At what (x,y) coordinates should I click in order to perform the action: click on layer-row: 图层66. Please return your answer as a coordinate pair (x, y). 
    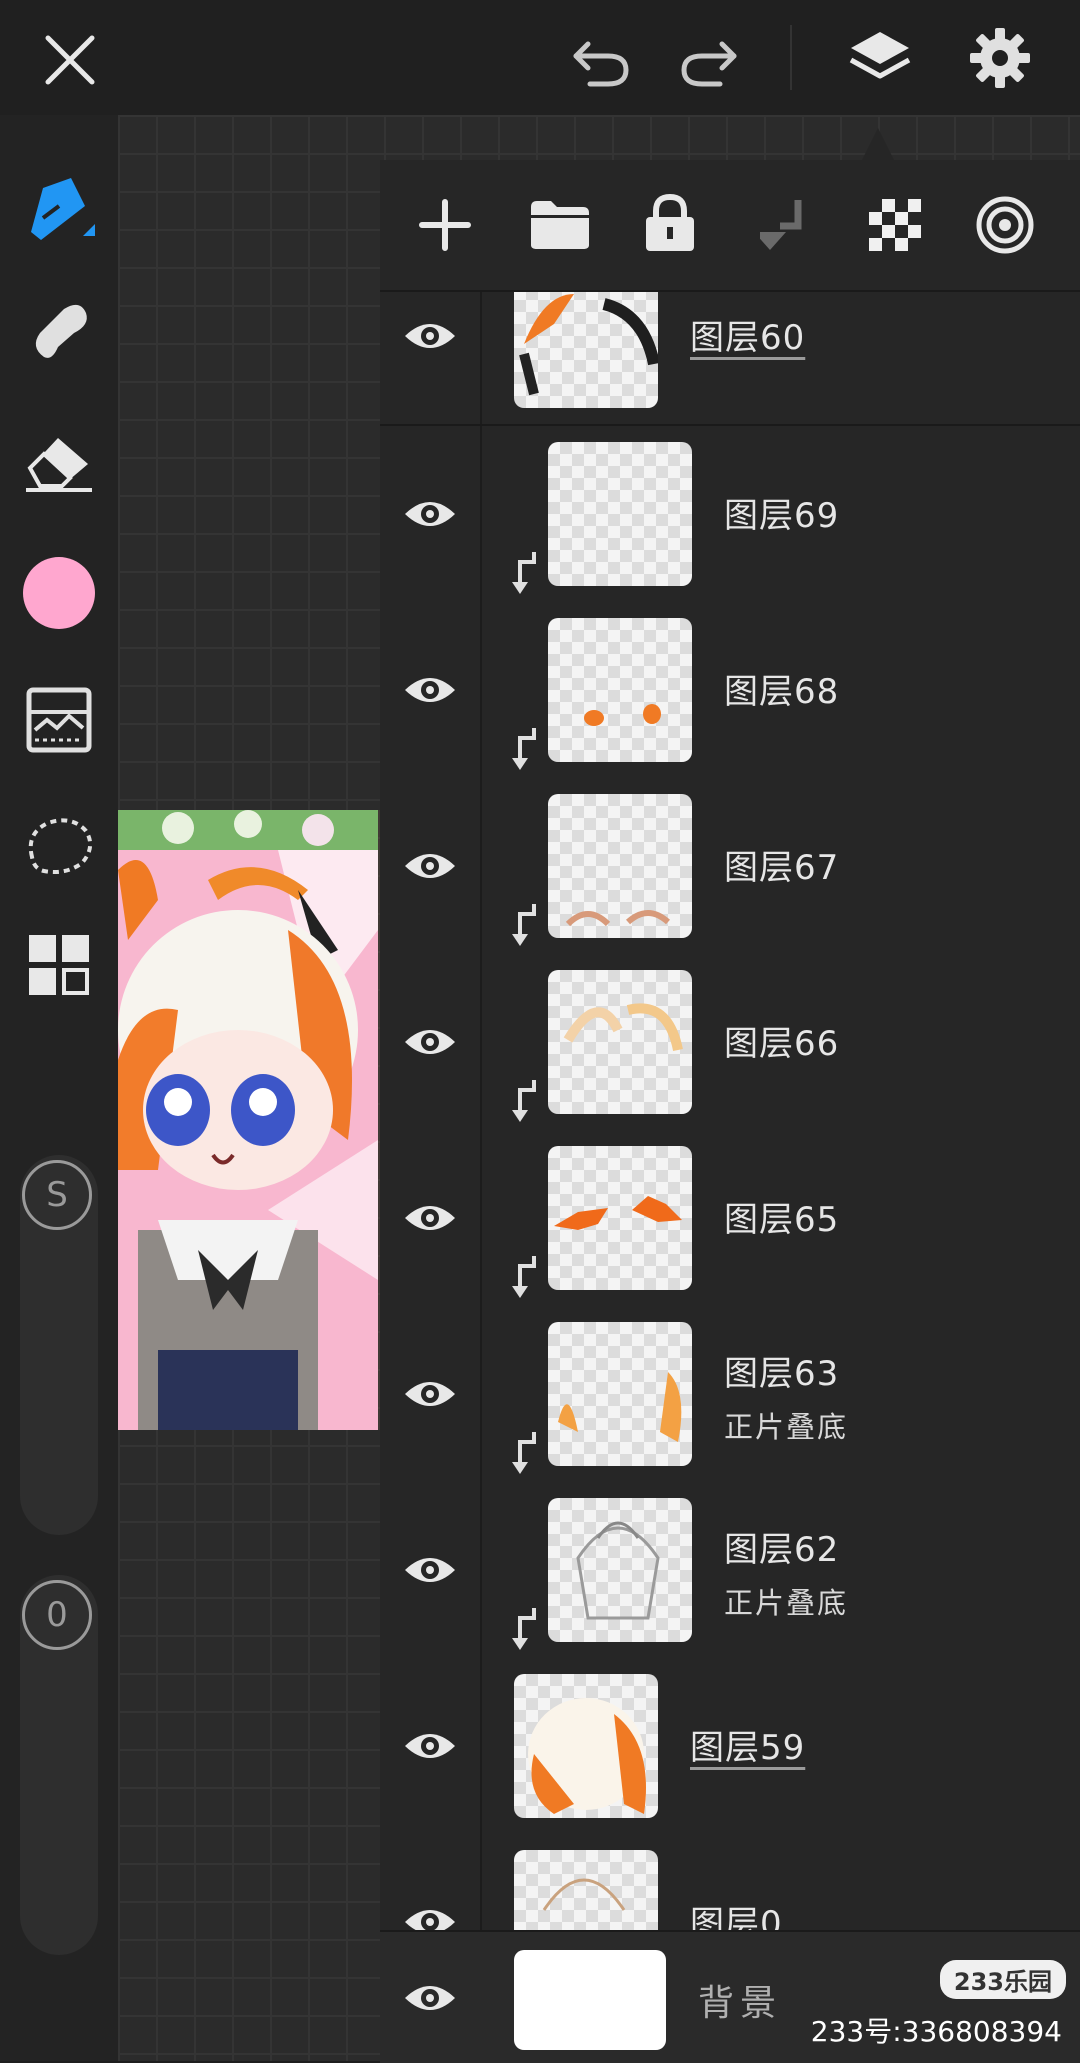
    Looking at the image, I should click on (730, 1043).